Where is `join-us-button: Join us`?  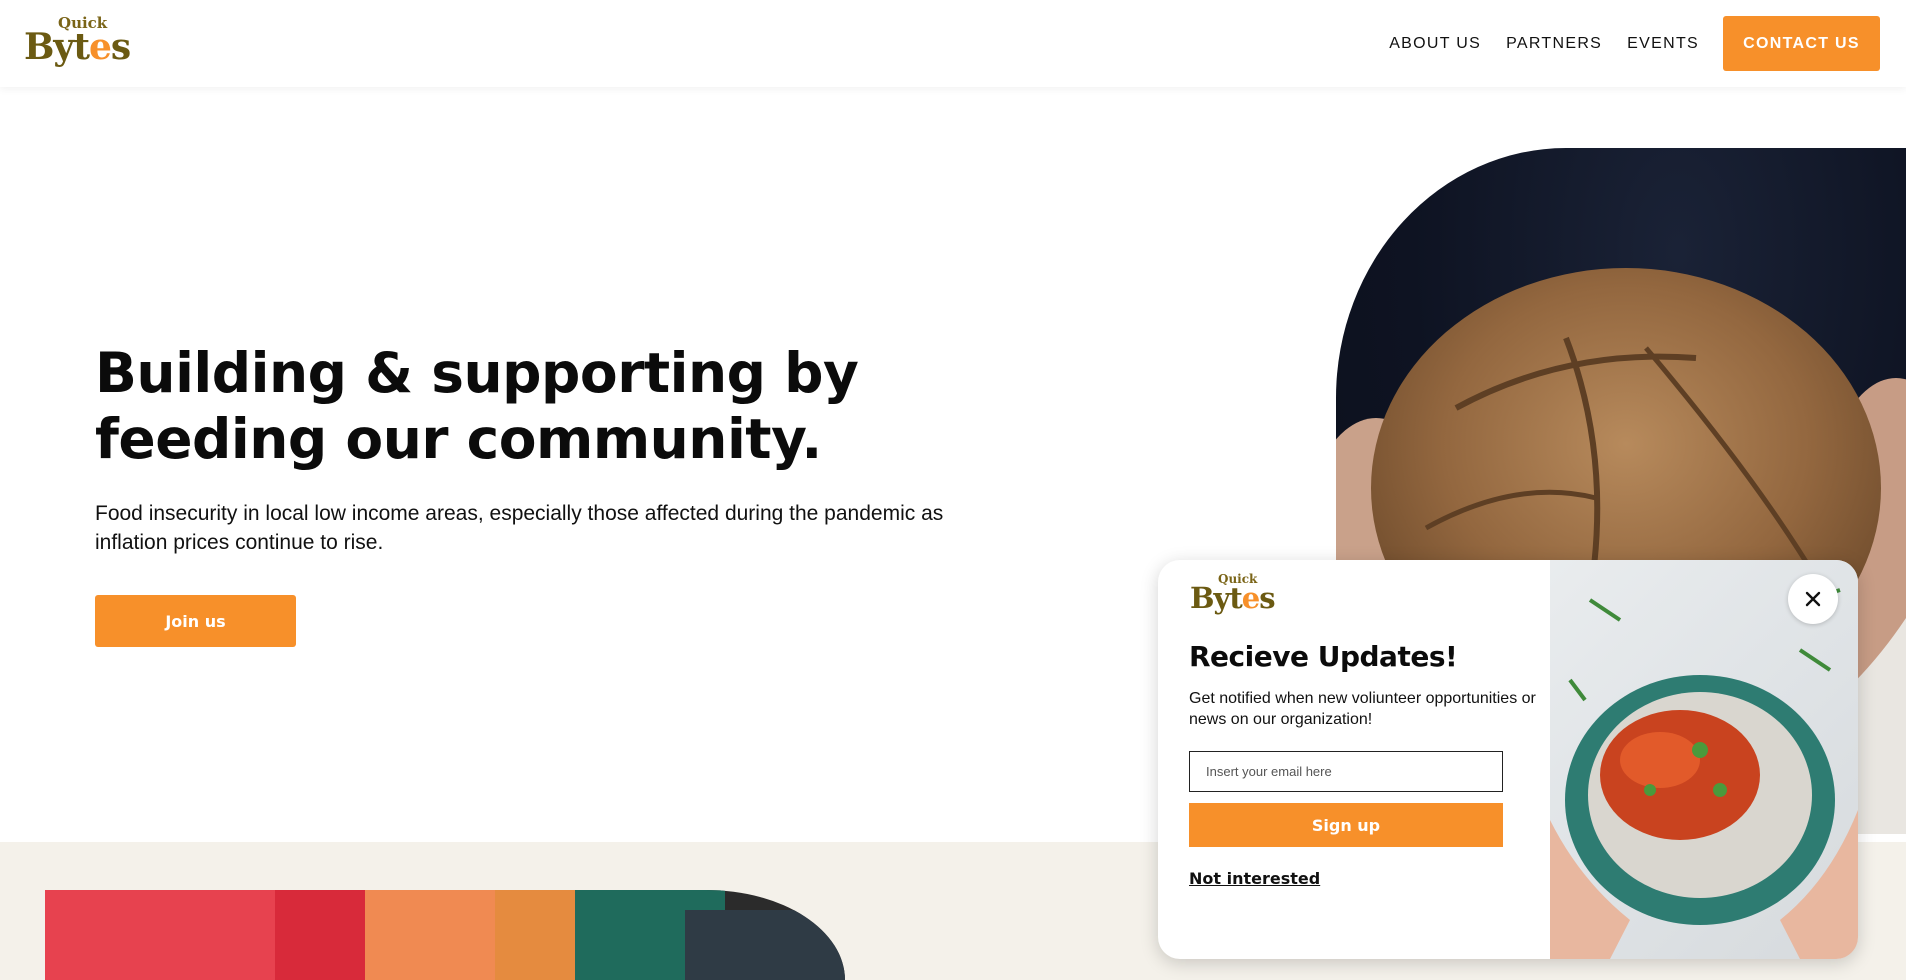 join-us-button: Join us is located at coordinates (195, 621).